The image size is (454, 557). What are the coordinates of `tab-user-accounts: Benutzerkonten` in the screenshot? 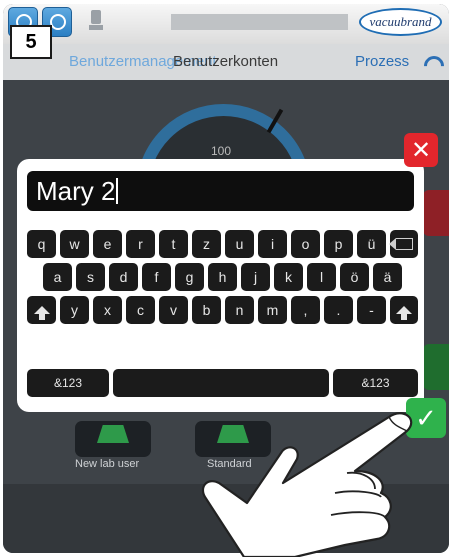 It's located at (225, 61).